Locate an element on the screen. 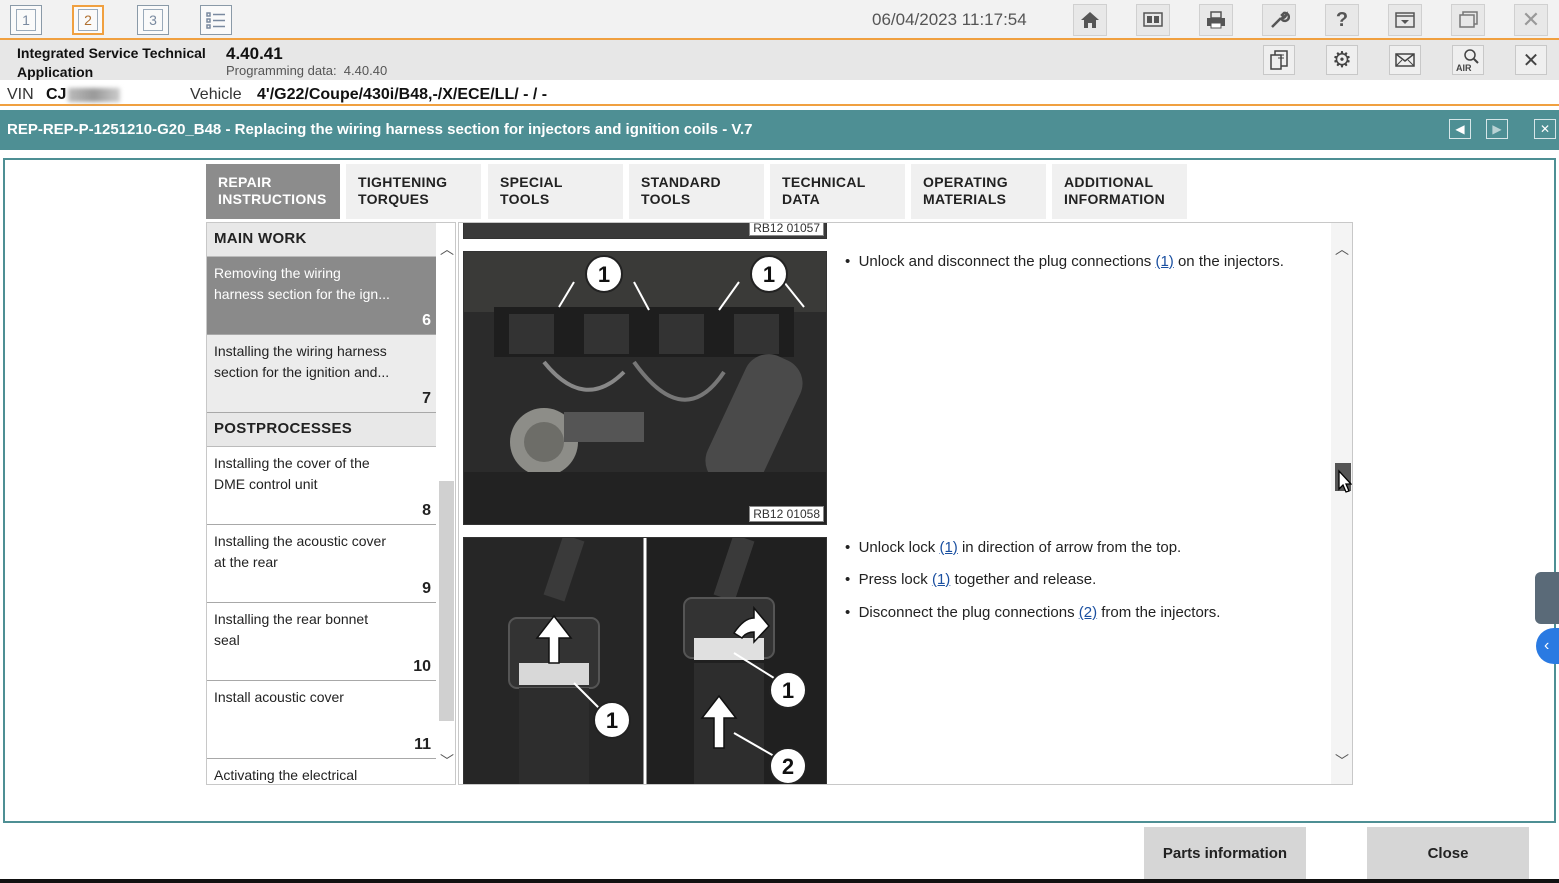 The height and width of the screenshot is (883, 1559). parts-information-button: Parts information is located at coordinates (1225, 853).